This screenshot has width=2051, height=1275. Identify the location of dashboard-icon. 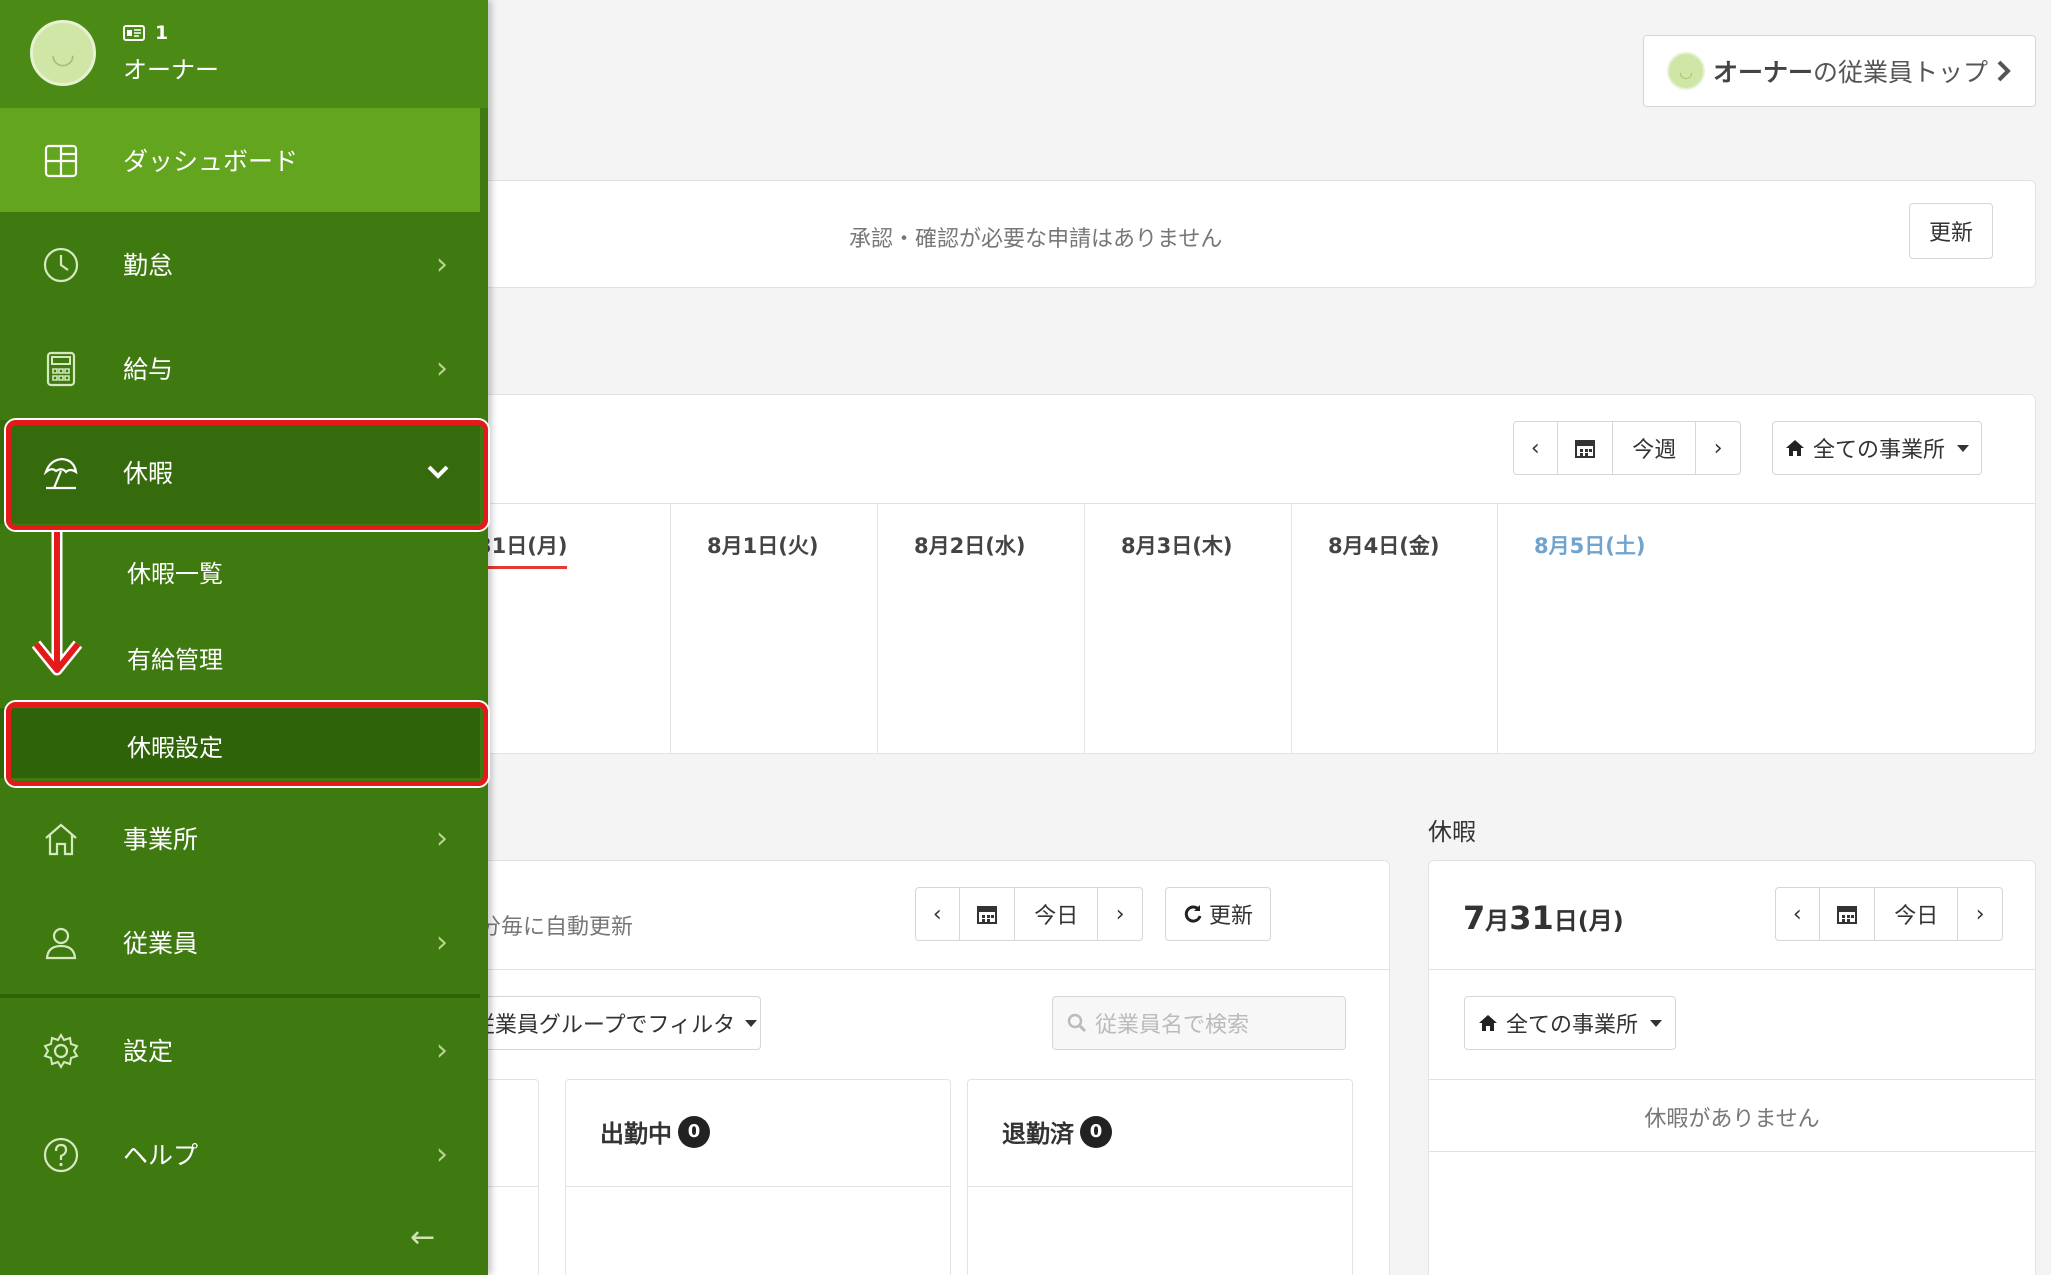
(61, 161).